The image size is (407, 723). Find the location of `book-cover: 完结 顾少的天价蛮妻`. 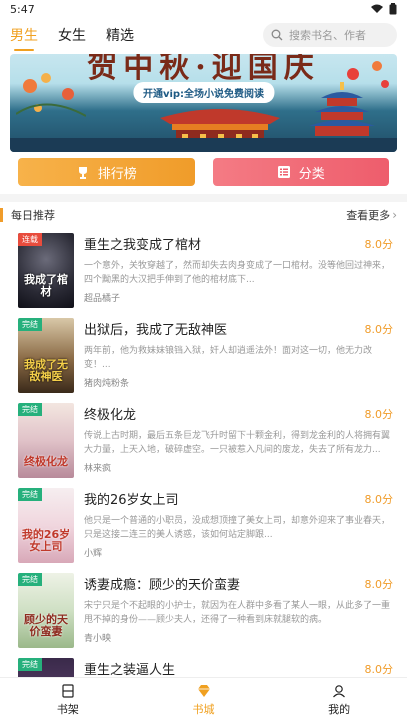

book-cover: 完结 顾少的天价蛮妻 is located at coordinates (46, 610).